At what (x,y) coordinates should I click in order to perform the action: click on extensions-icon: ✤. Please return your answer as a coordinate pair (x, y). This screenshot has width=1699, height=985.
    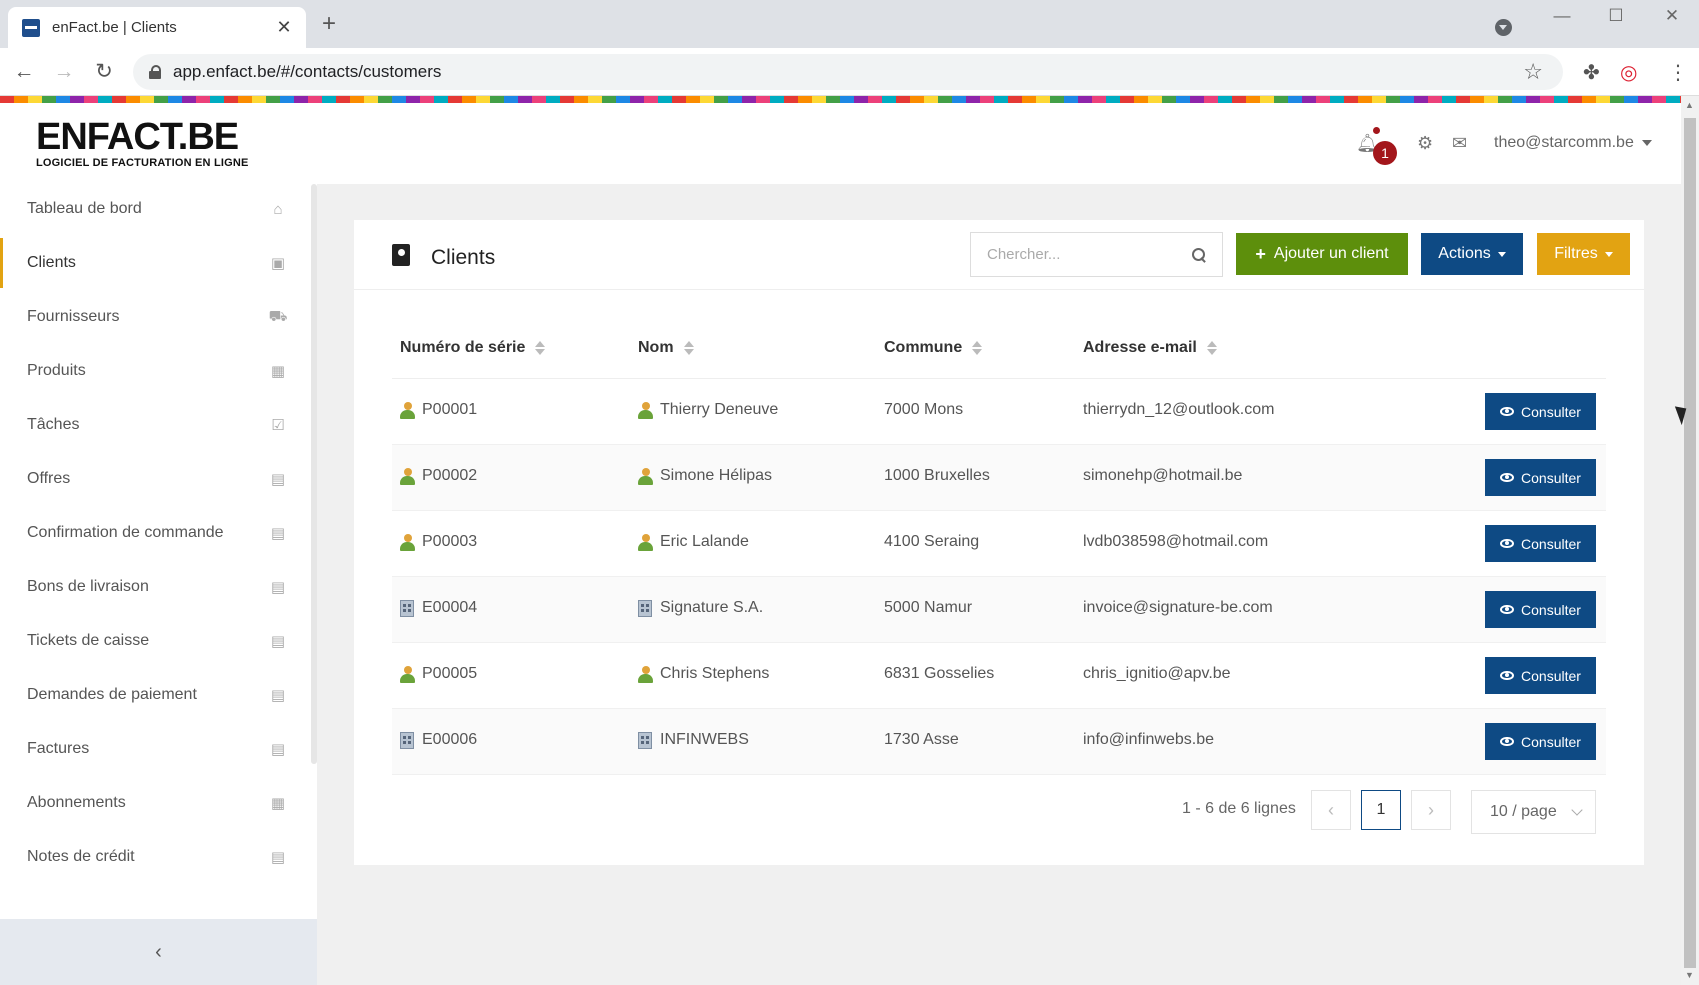
    Looking at the image, I should click on (1591, 72).